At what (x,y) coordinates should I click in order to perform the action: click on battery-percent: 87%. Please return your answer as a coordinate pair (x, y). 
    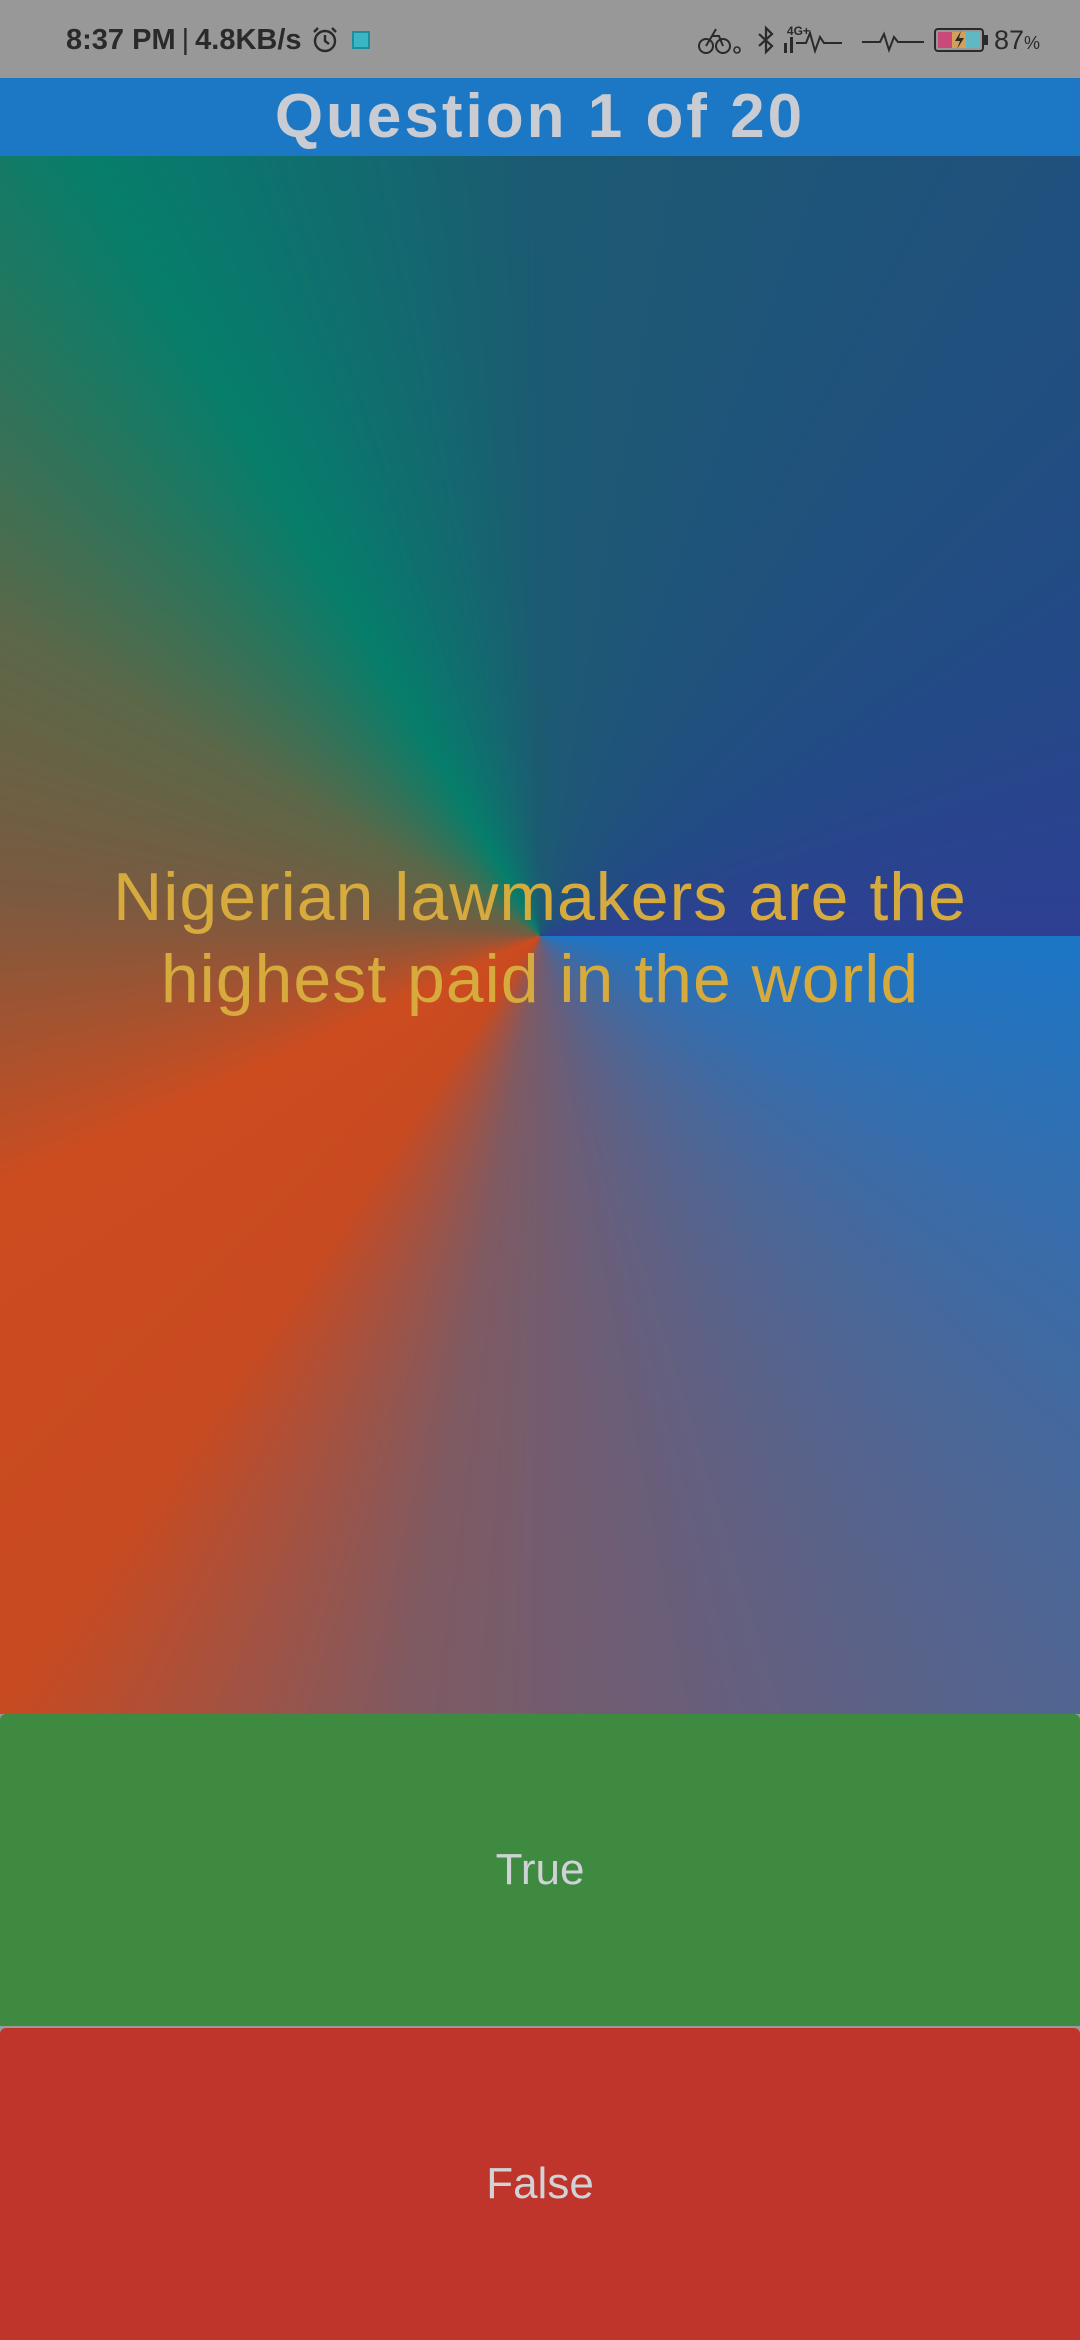
    Looking at the image, I should click on (1017, 40).